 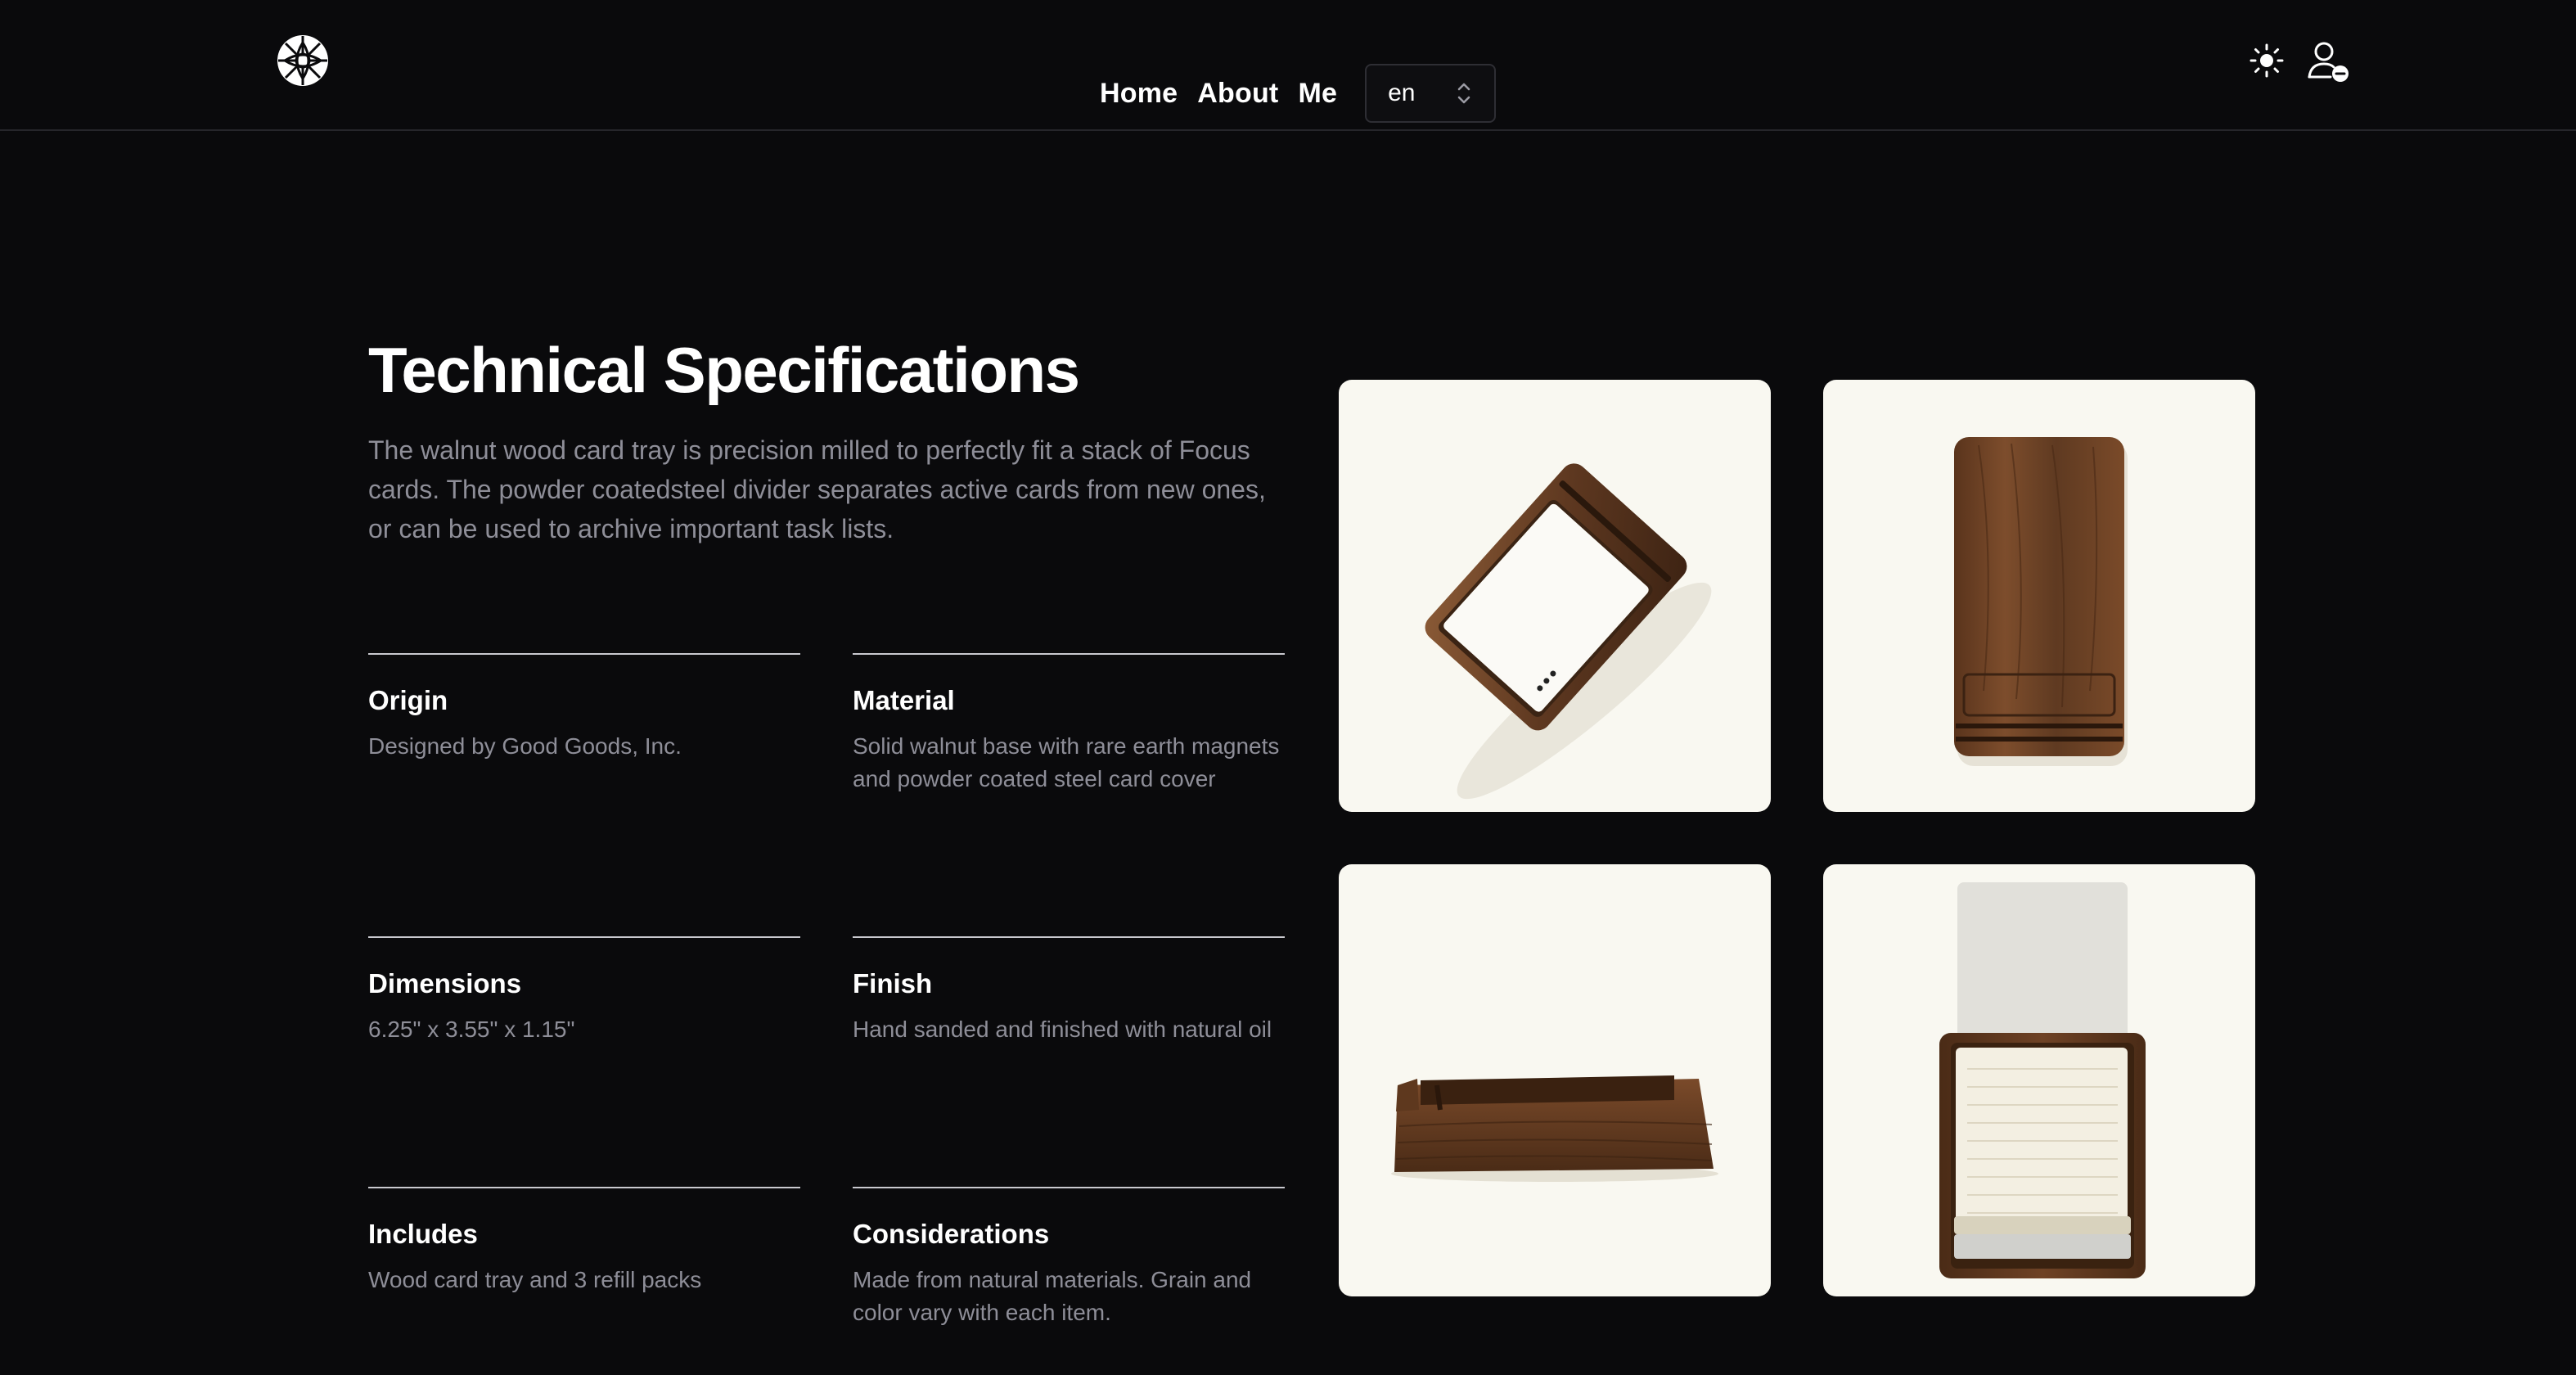 What do you see at coordinates (584, 708) in the screenshot?
I see `spec-origin: Origin Designed by Good Goods, Inc.` at bounding box center [584, 708].